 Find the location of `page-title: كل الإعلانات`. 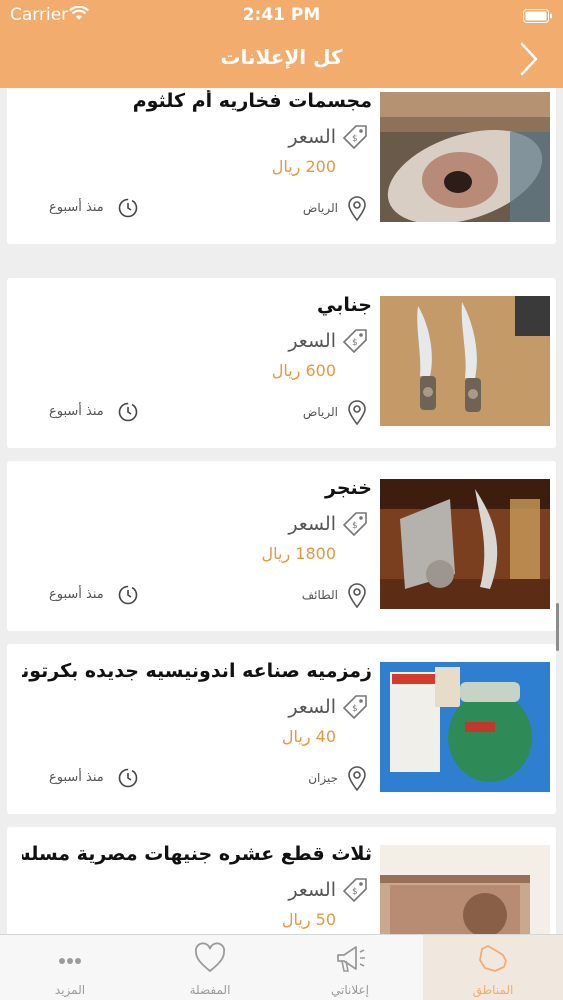

page-title: كل الإعلانات is located at coordinates (281, 57).